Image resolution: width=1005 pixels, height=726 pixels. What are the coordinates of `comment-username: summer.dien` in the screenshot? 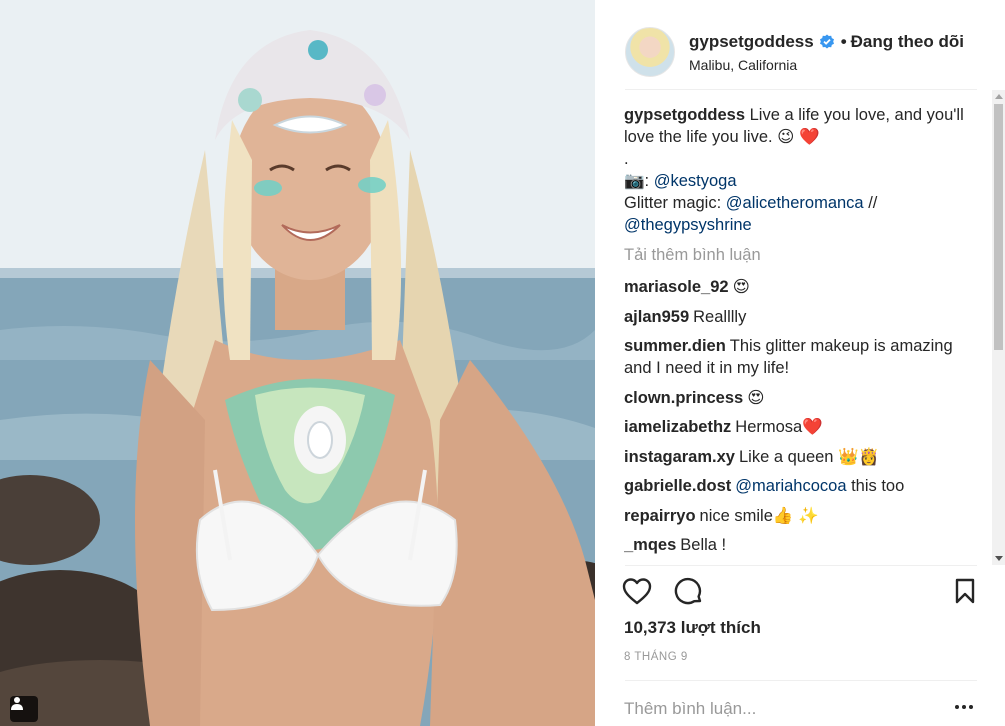 It's located at (675, 346).